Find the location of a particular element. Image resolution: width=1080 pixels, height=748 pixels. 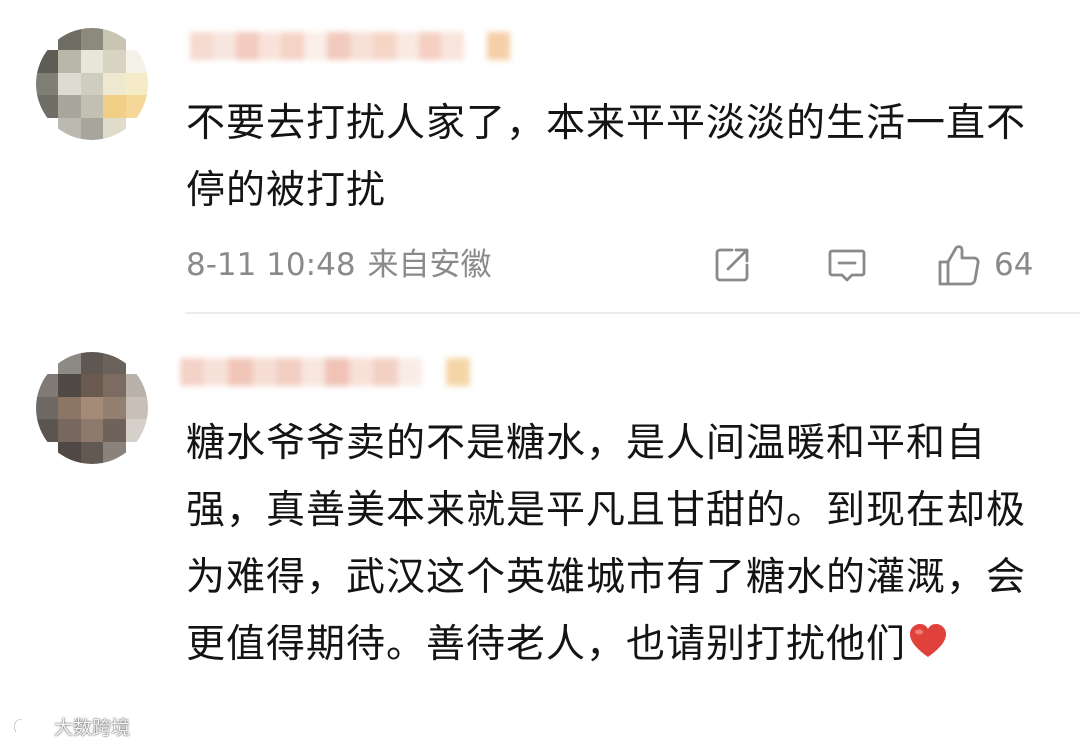

comment-icon is located at coordinates (847, 265).